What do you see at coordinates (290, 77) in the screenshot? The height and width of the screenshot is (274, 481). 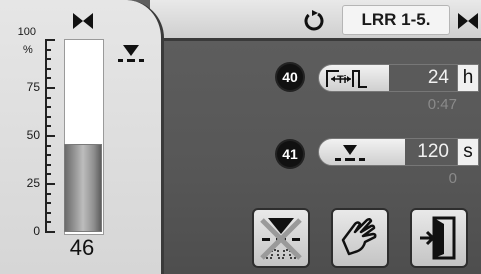 I see `param-badge: 40` at bounding box center [290, 77].